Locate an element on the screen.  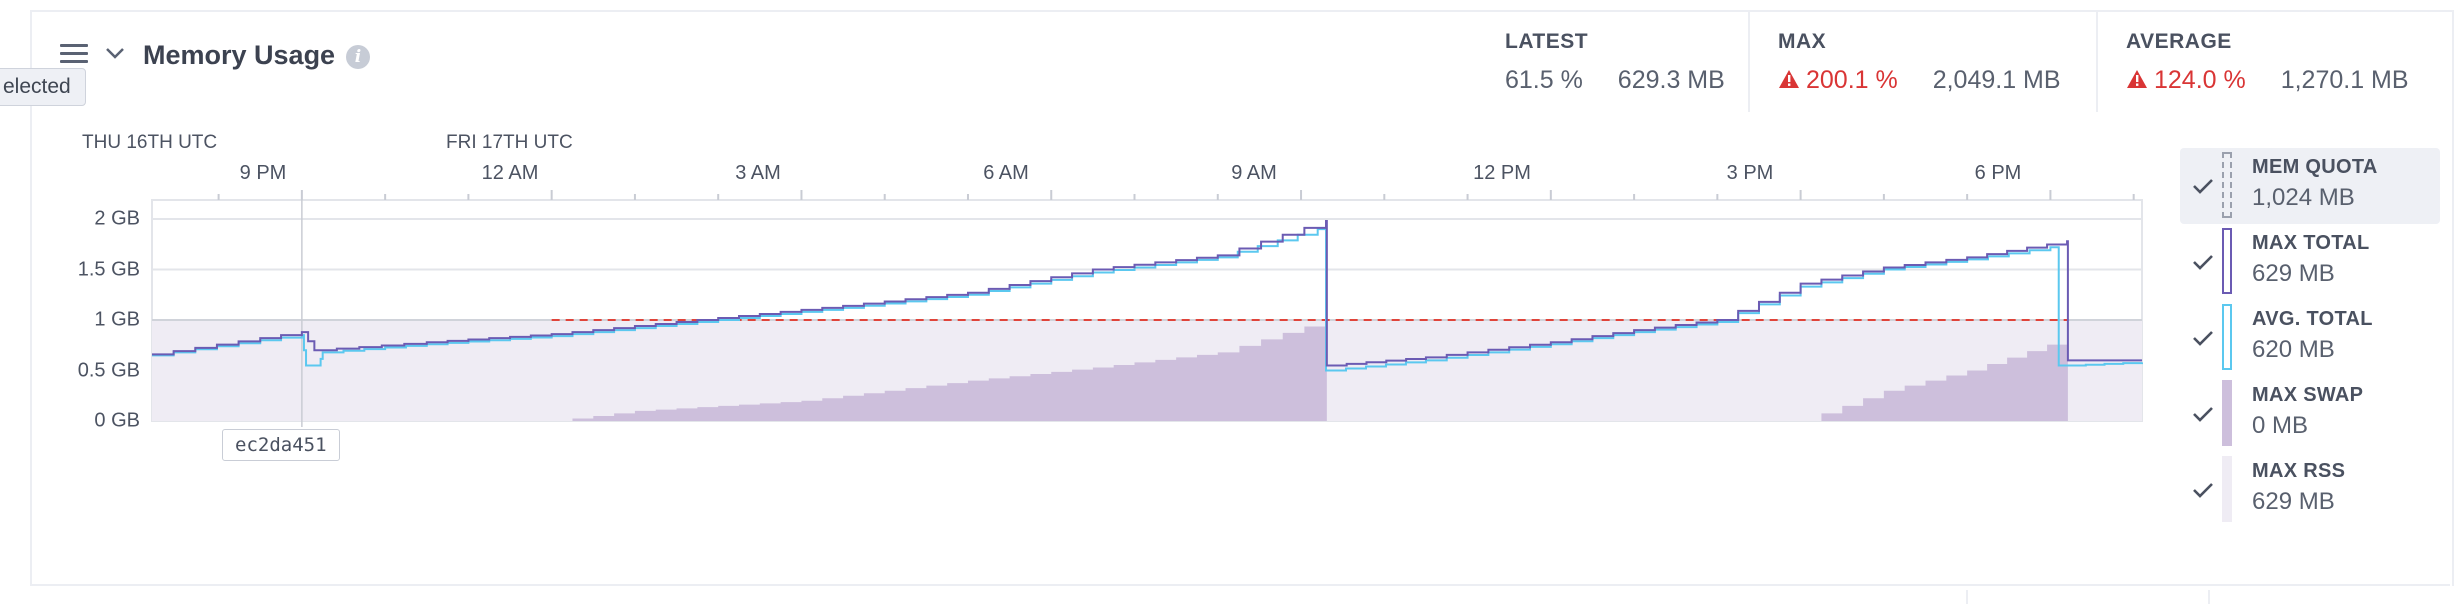
swatch-quota is located at coordinates (2227, 185).